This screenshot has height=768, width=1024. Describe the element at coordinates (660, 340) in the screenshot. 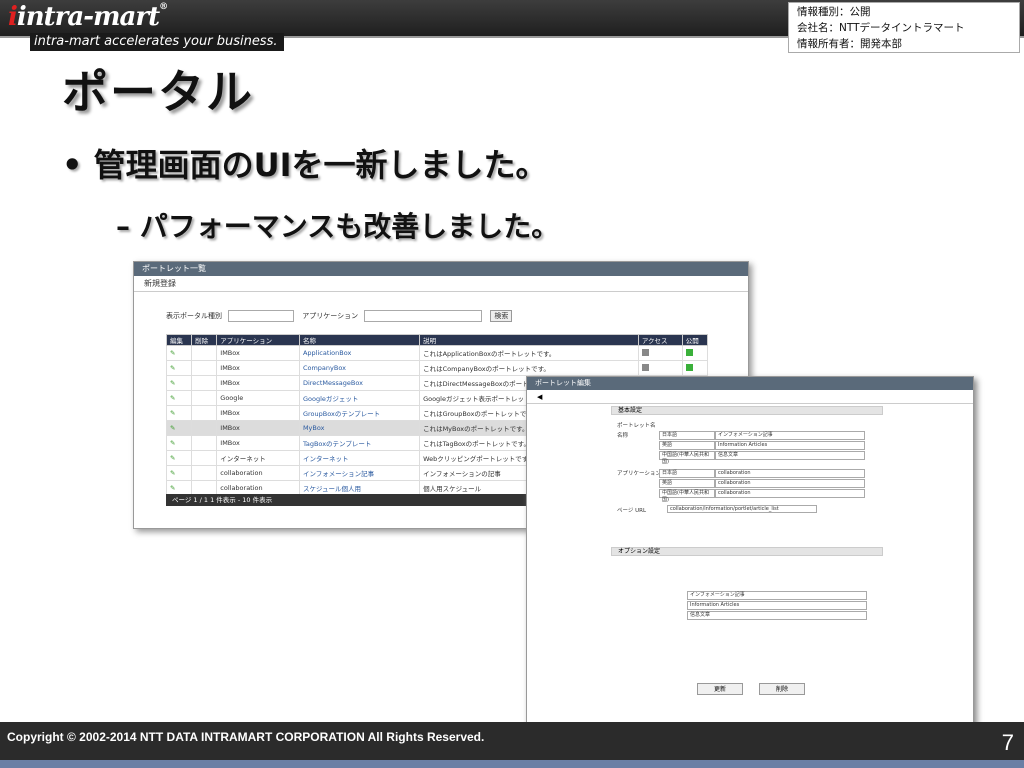

I see `column-header: アクセス` at that location.